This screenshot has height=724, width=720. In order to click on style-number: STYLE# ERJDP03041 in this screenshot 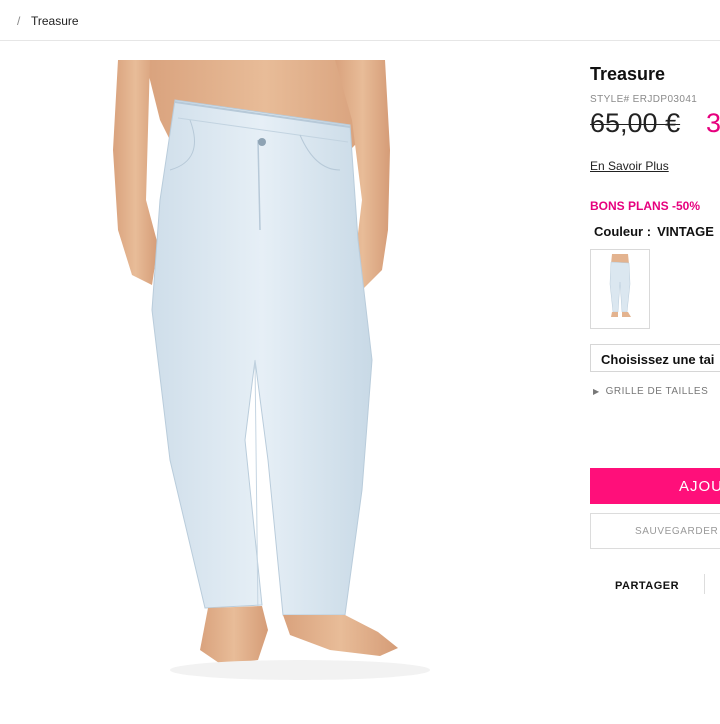, I will do `click(643, 99)`.